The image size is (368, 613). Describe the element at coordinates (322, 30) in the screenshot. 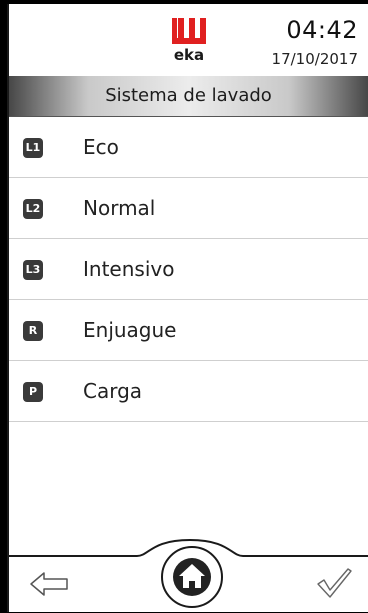

I see `clock-time: 04:42` at that location.